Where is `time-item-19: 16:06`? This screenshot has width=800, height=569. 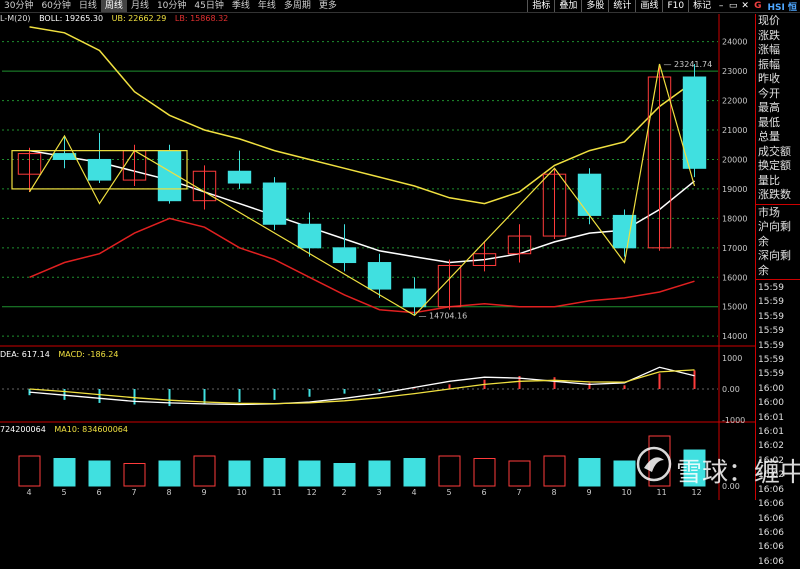 time-item-19: 16:06 is located at coordinates (778, 562).